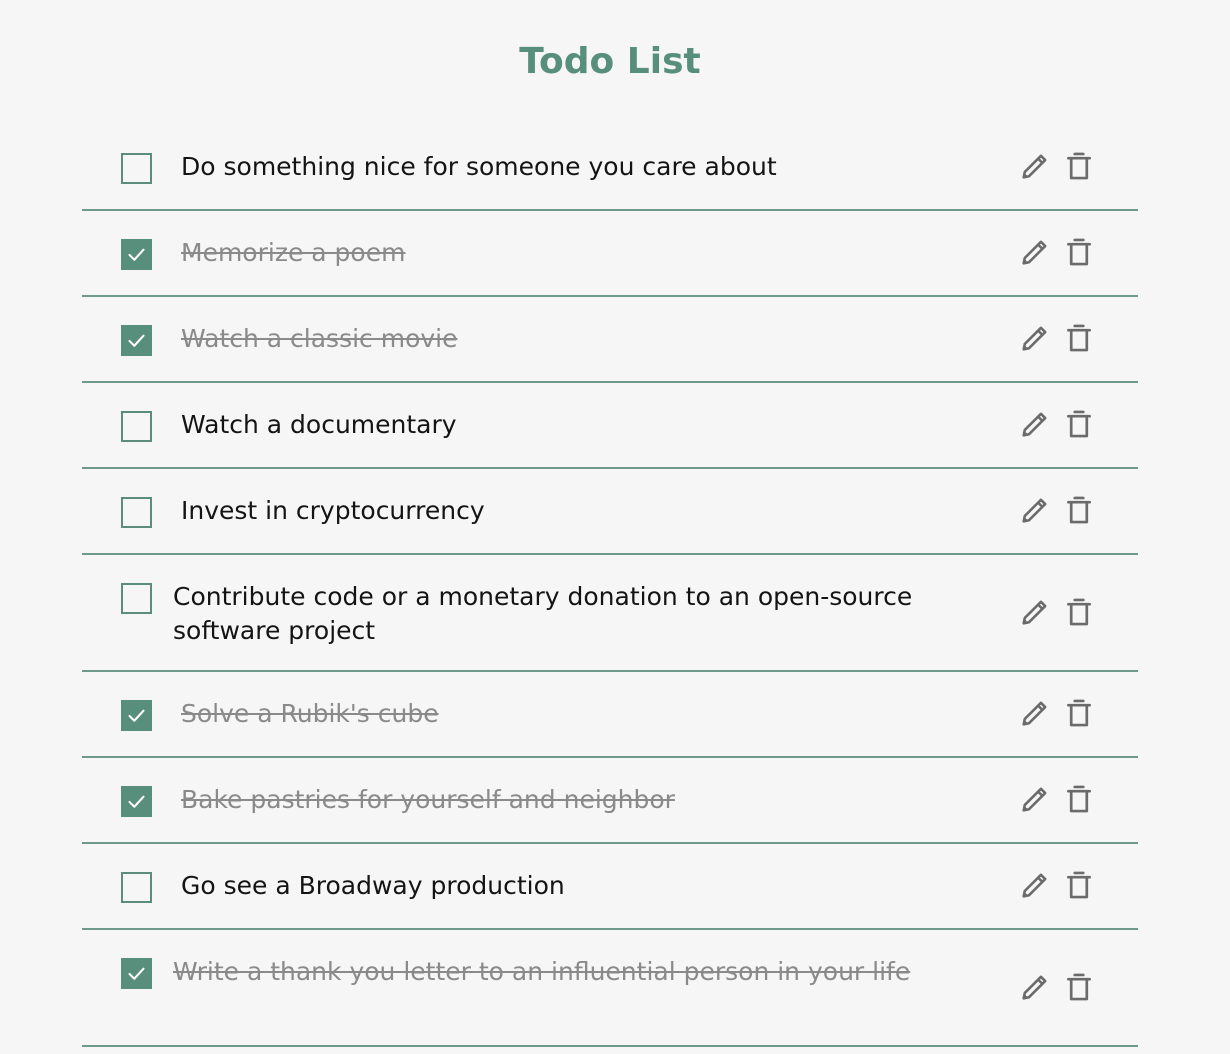 This screenshot has width=1230, height=1054. Describe the element at coordinates (428, 799) in the screenshot. I see `todo-text: Bake pastries for yourself and neighbor` at that location.